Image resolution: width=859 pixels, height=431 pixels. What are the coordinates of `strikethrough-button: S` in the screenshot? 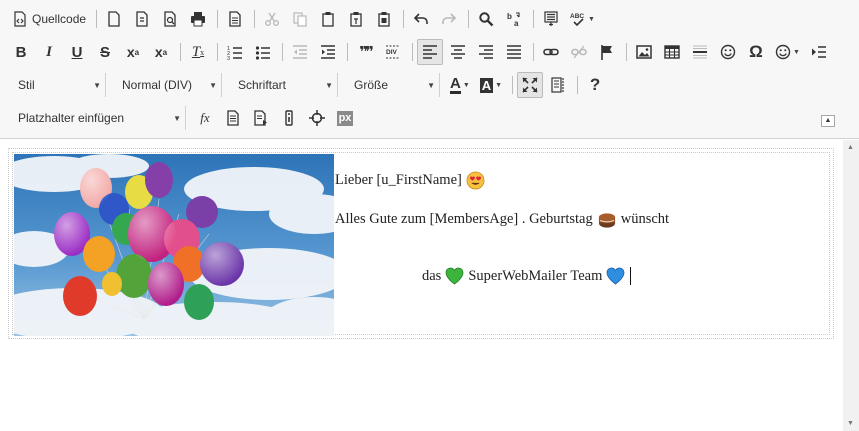 It's located at (105, 52).